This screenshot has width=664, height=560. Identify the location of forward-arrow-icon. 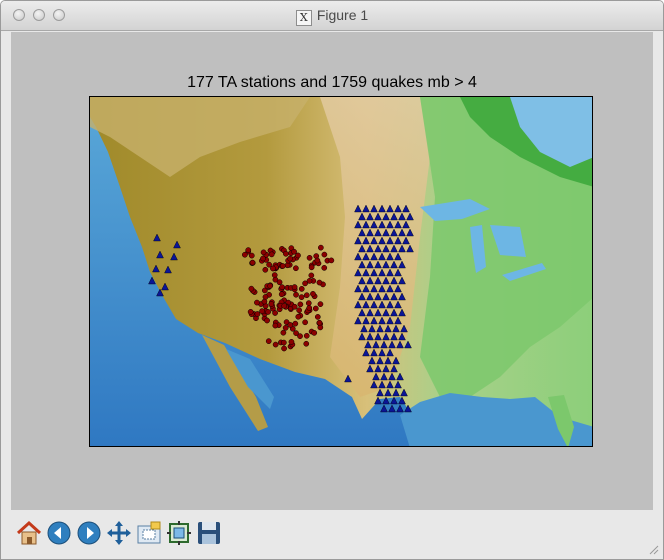
(89, 533).